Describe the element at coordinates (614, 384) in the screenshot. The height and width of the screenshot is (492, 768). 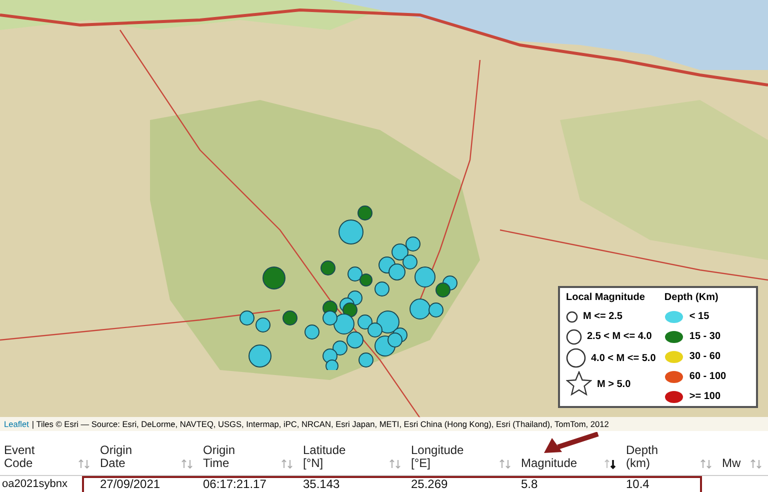
I see `legend-label: M > 5.0` at that location.